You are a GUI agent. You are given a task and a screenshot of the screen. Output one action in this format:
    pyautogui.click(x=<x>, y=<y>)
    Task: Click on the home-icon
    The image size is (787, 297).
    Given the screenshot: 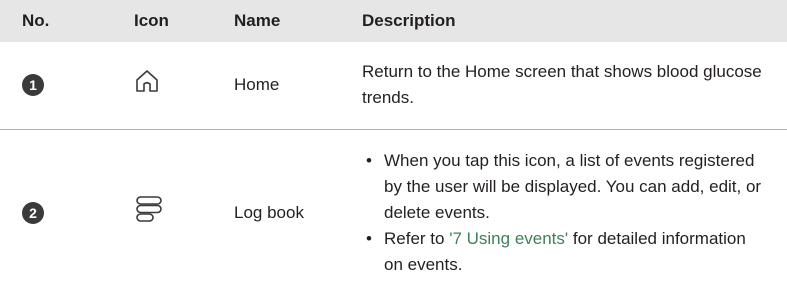 What is the action you would take?
    pyautogui.click(x=147, y=85)
    